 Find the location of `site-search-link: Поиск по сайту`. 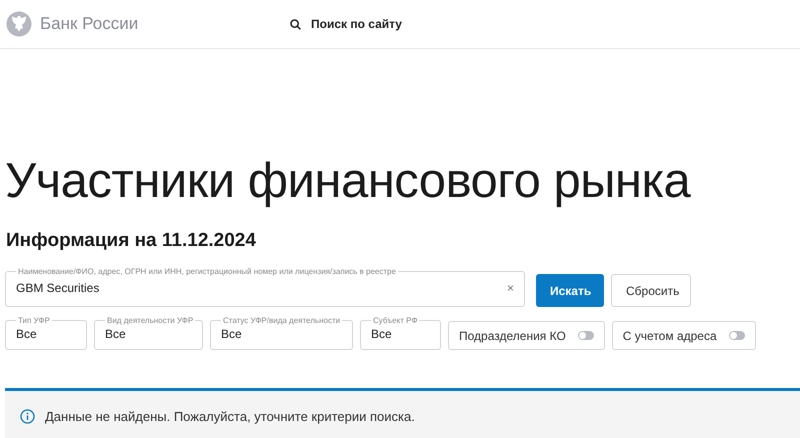

site-search-link: Поиск по сайту is located at coordinates (346, 24).